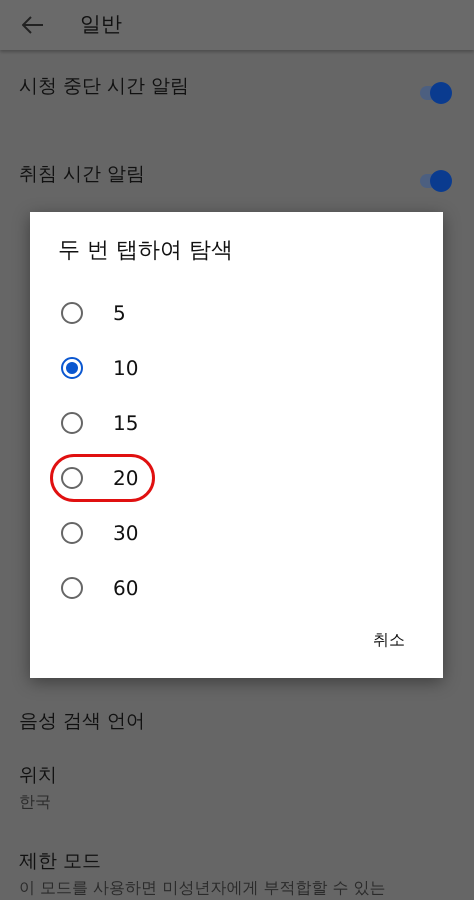 The height and width of the screenshot is (900, 474). What do you see at coordinates (38, 775) in the screenshot?
I see `setting-label: 위치` at bounding box center [38, 775].